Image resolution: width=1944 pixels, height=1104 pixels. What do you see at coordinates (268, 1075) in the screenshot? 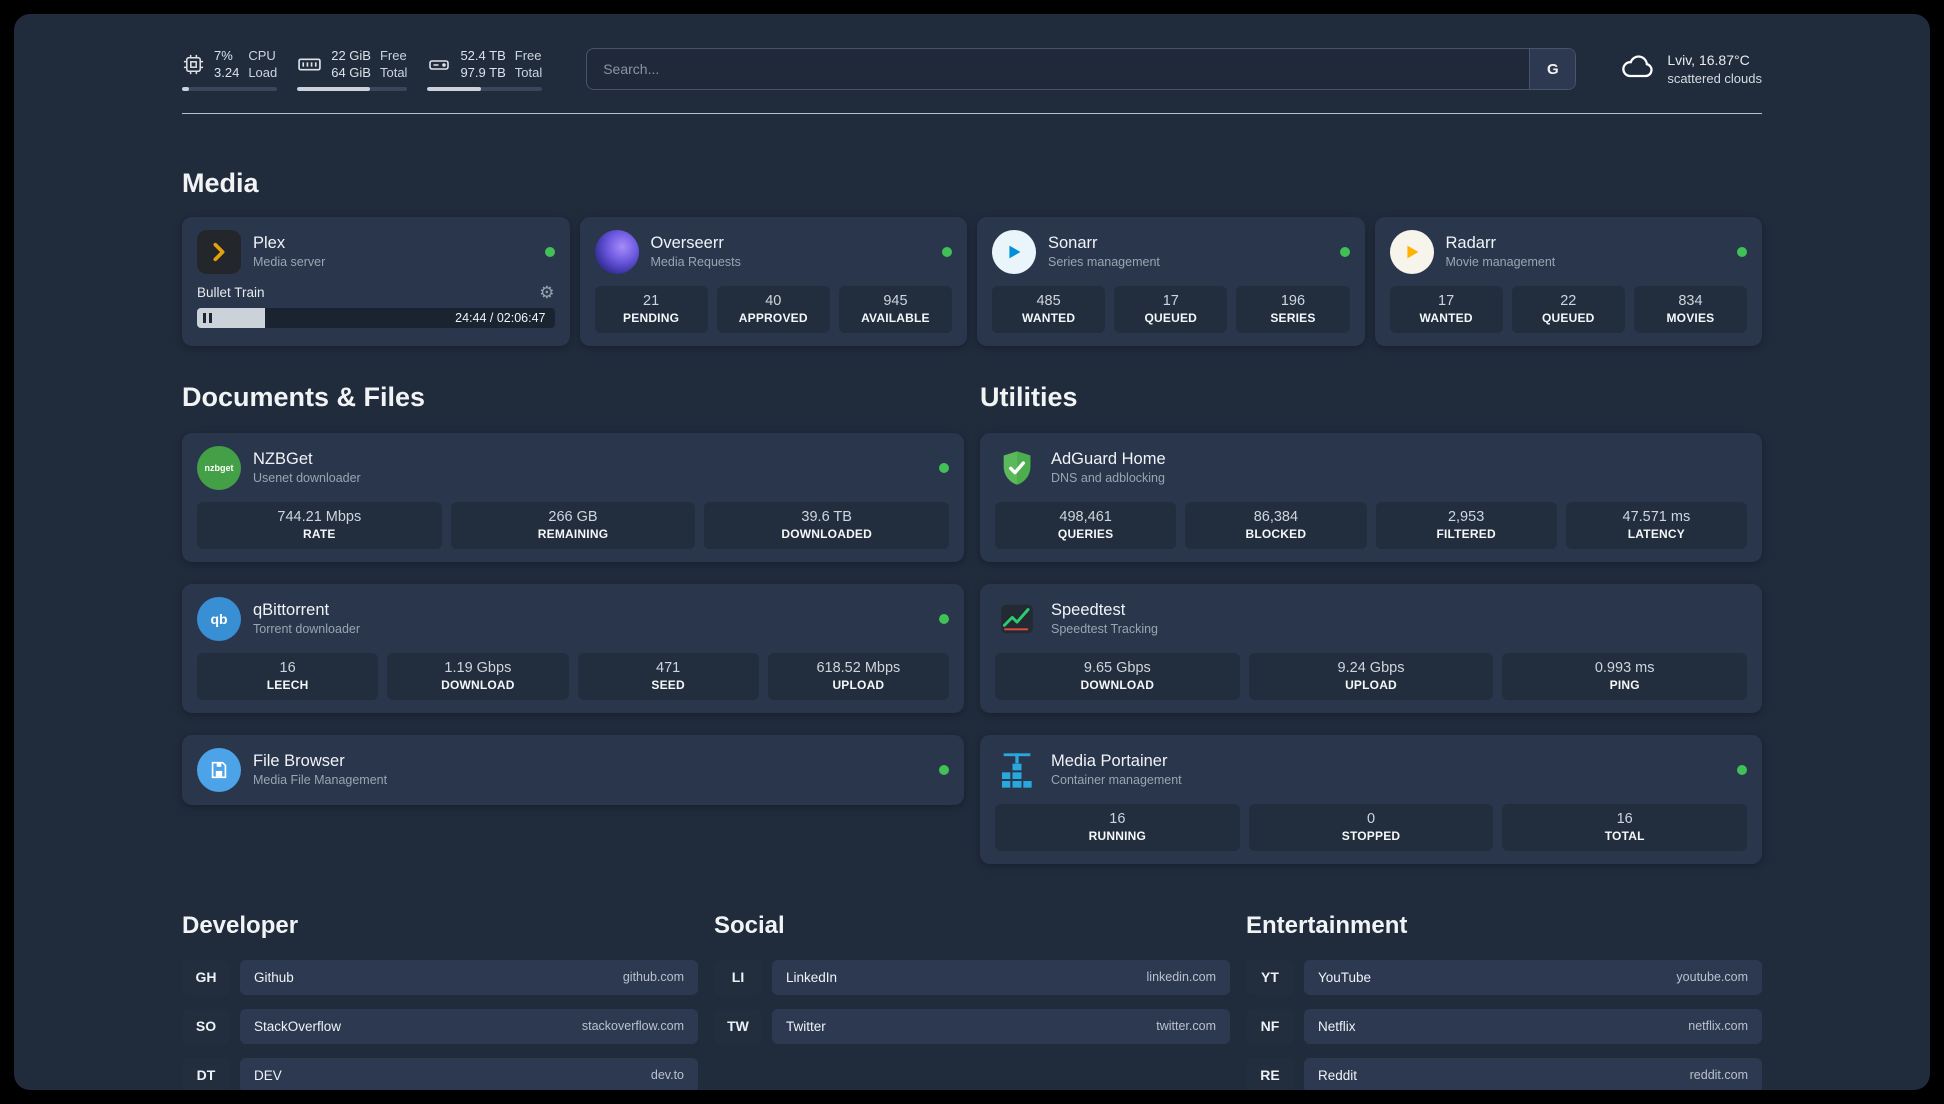
I see `bookmark-name: DEV` at bounding box center [268, 1075].